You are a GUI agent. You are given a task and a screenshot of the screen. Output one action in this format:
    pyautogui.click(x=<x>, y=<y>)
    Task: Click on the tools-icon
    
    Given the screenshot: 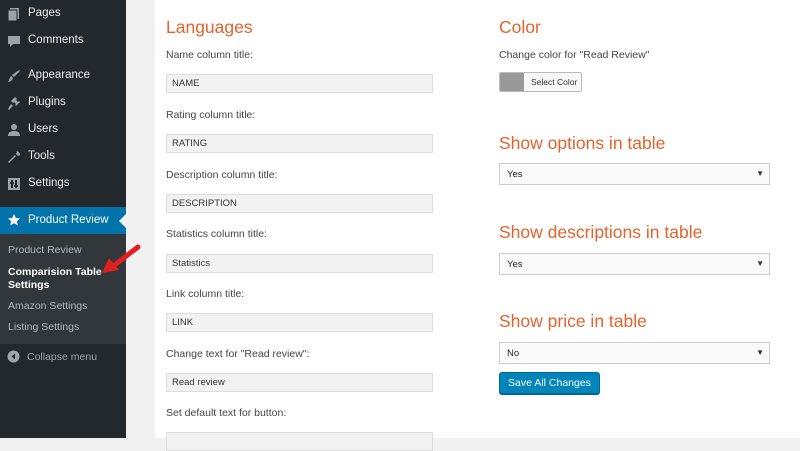 What is the action you would take?
    pyautogui.click(x=14, y=157)
    